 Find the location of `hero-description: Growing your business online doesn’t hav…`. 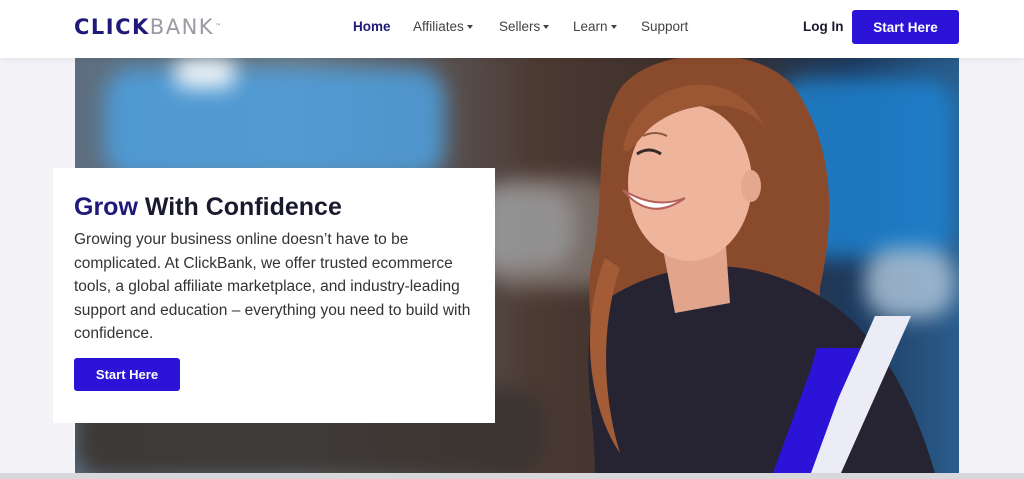

hero-description: Growing your business online doesn’t hav… is located at coordinates (272, 286).